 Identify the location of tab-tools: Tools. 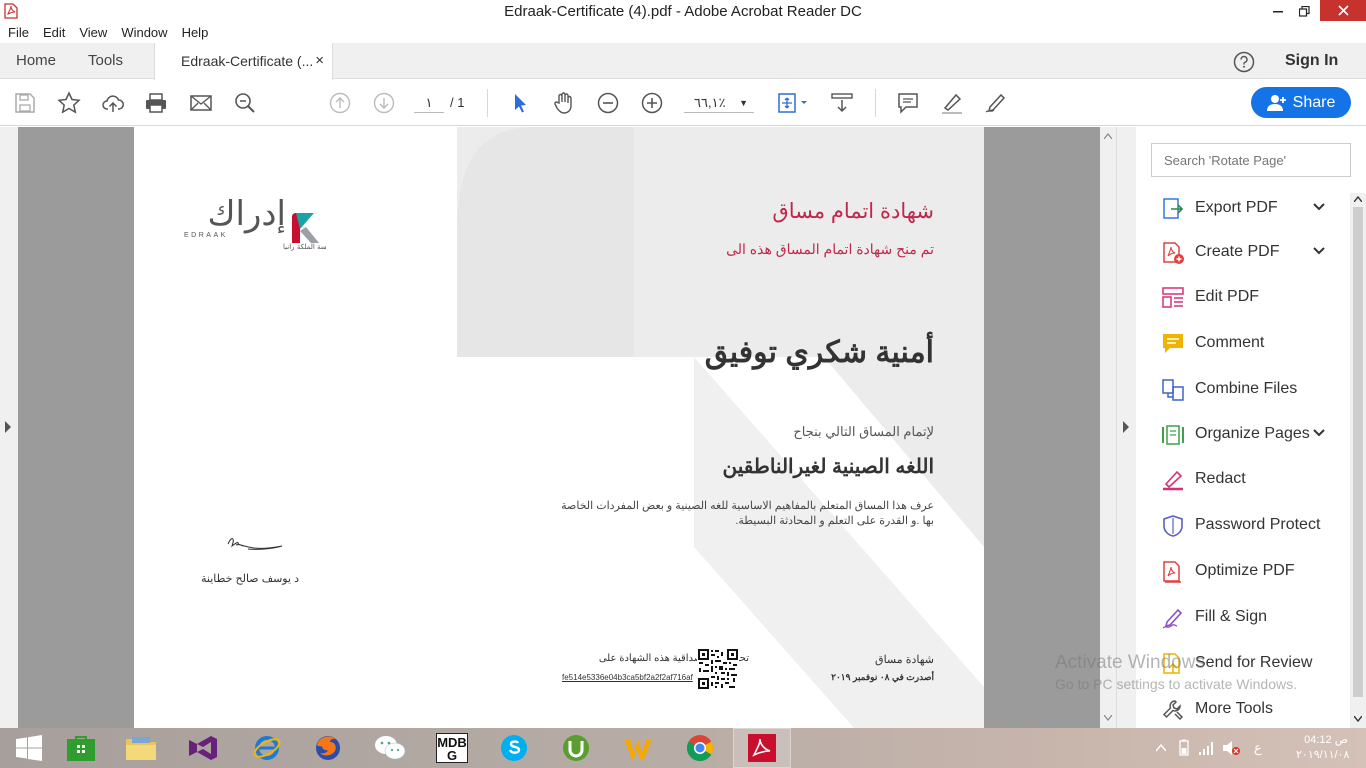
(105, 61).